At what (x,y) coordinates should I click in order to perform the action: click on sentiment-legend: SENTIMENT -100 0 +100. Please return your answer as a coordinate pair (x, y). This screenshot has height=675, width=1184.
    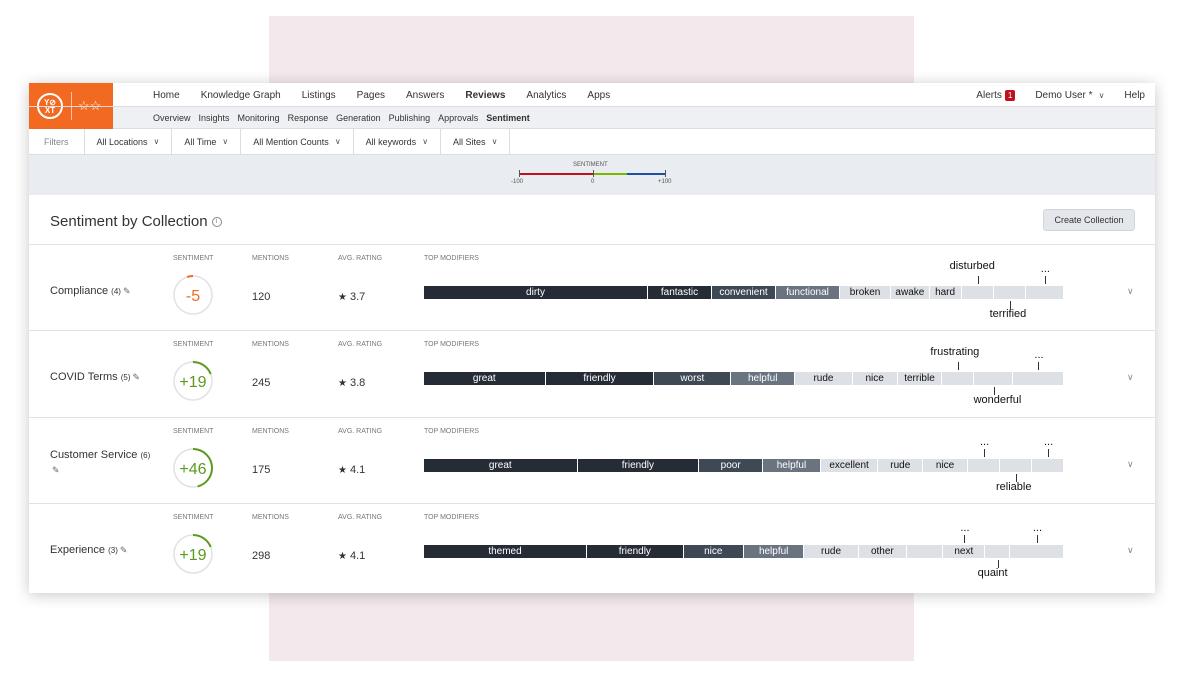
    Looking at the image, I should click on (592, 175).